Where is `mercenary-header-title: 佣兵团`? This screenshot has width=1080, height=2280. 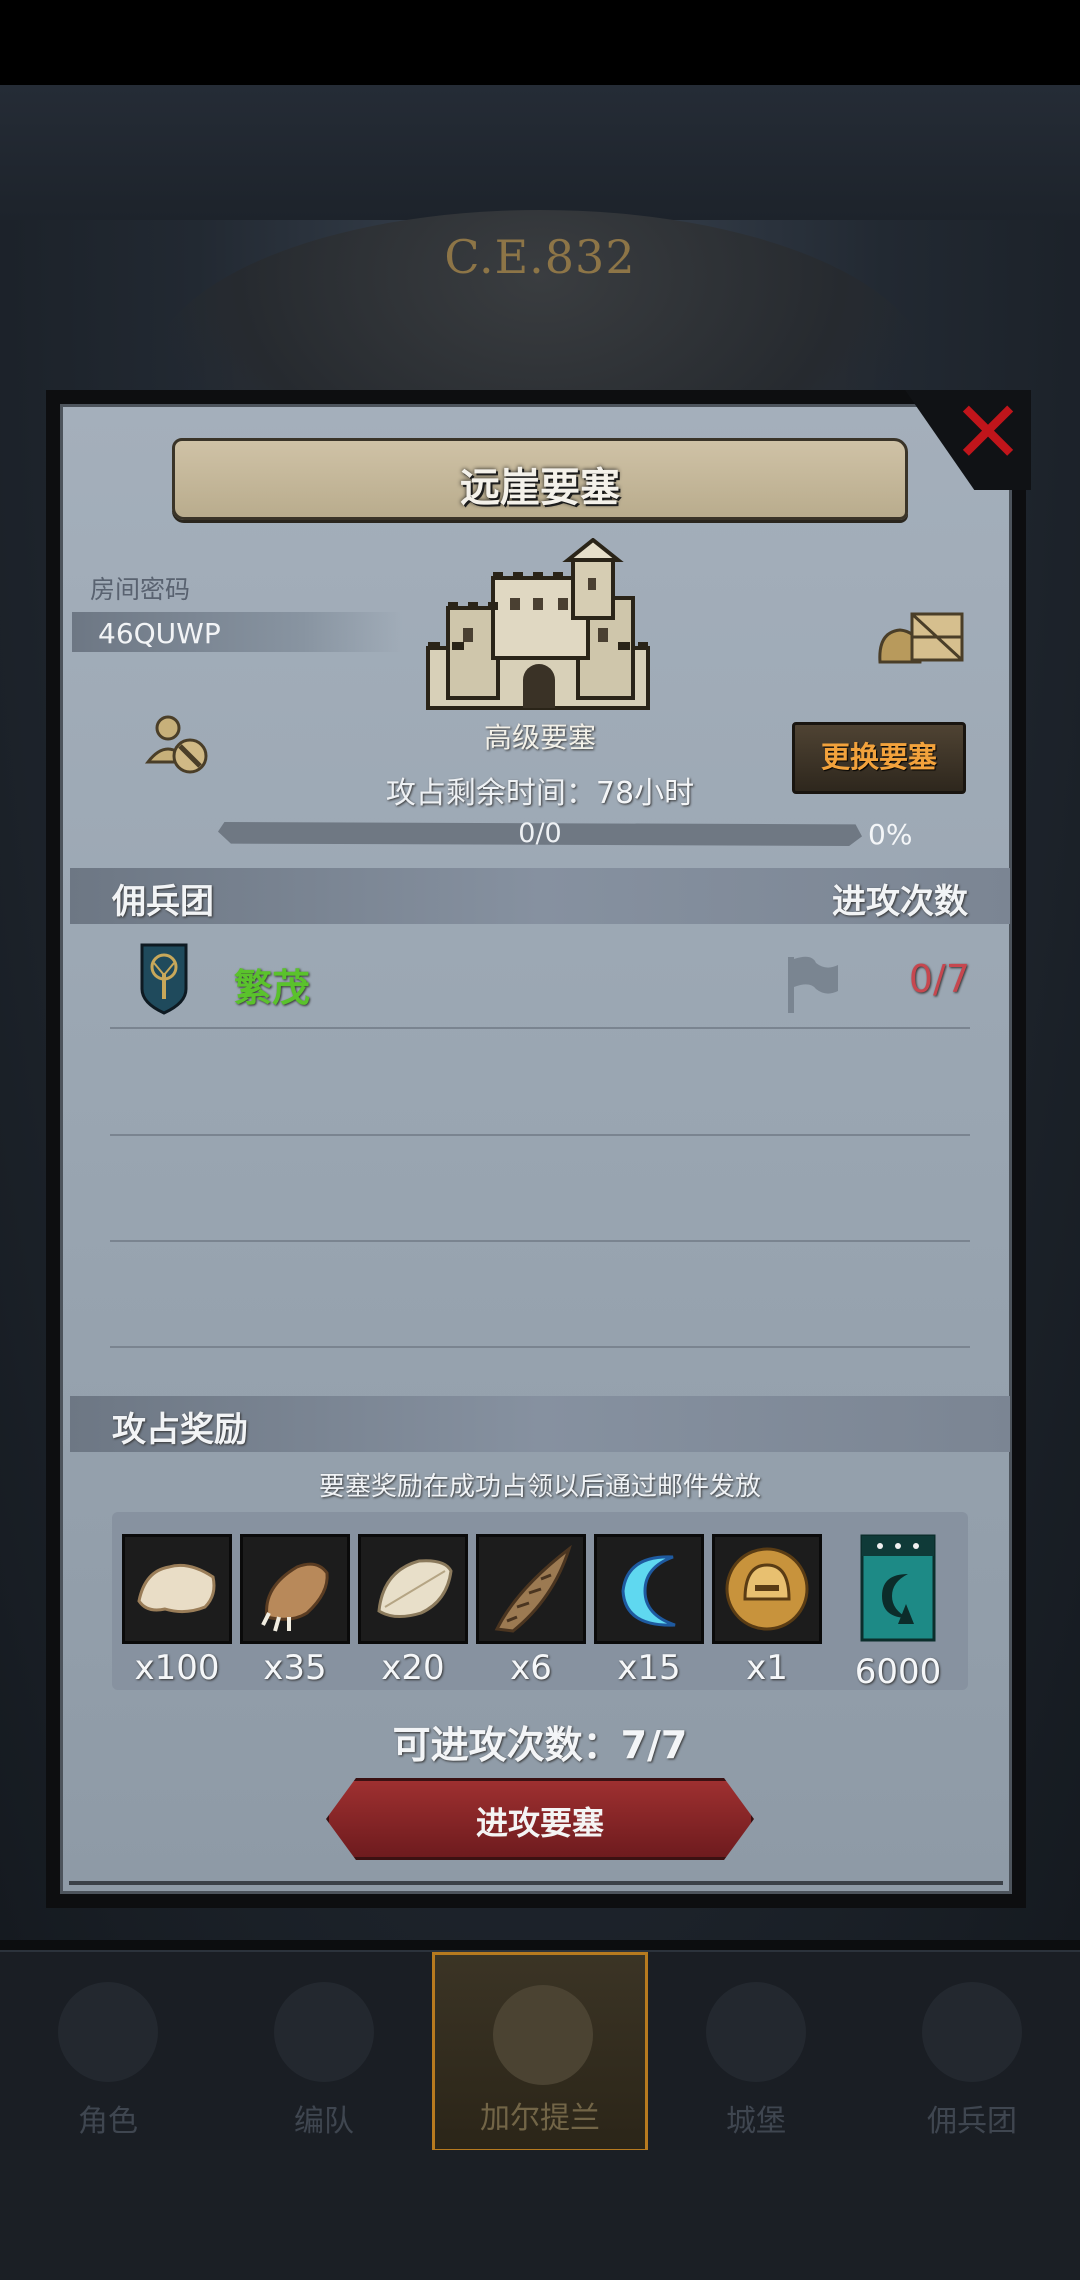 mercenary-header-title: 佣兵团 is located at coordinates (163, 902).